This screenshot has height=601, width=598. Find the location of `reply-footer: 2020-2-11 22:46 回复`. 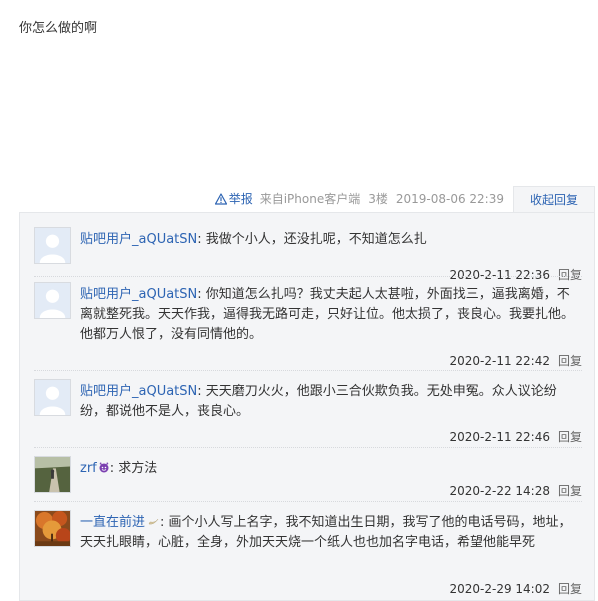

reply-footer: 2020-2-11 22:46 回复 is located at coordinates (515, 436).